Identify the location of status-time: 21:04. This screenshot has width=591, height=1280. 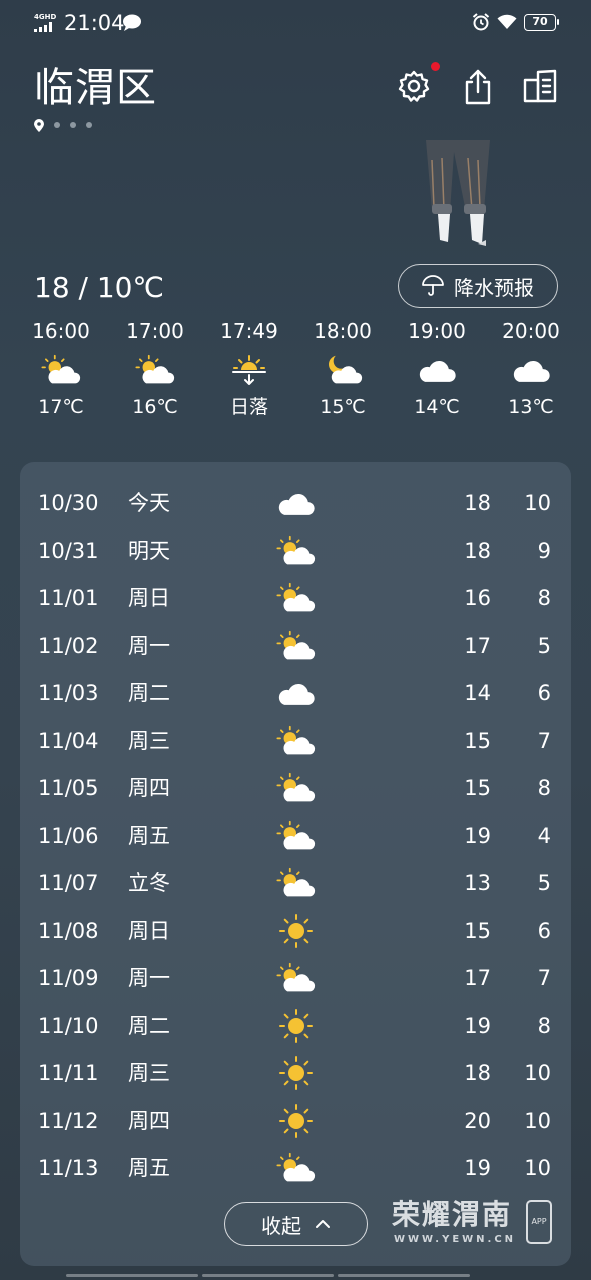
(94, 23).